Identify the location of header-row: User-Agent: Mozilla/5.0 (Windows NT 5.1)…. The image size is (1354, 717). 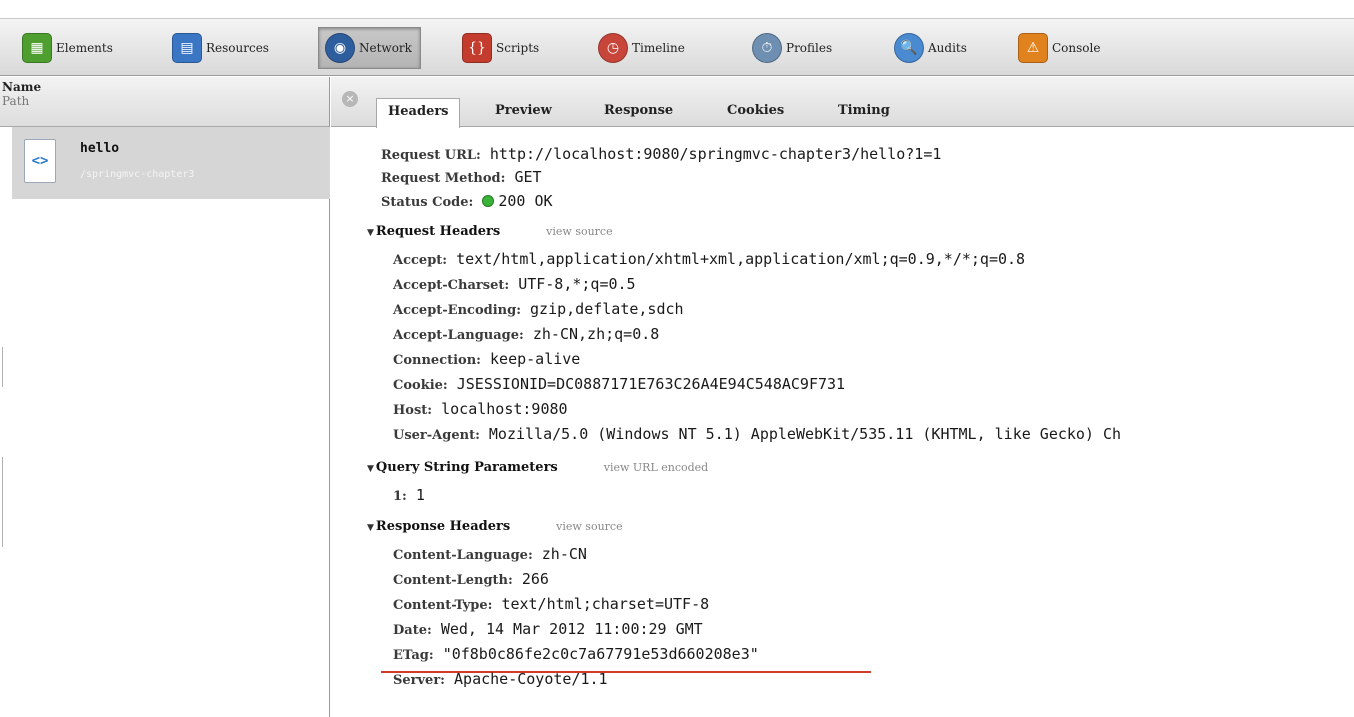
(757, 435).